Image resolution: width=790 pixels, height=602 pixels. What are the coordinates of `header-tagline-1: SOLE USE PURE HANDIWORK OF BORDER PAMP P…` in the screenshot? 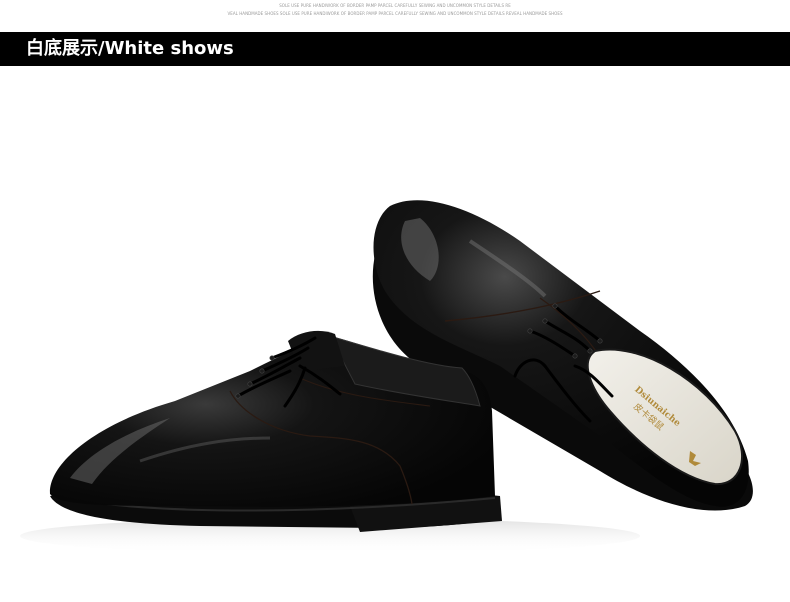 It's located at (395, 5).